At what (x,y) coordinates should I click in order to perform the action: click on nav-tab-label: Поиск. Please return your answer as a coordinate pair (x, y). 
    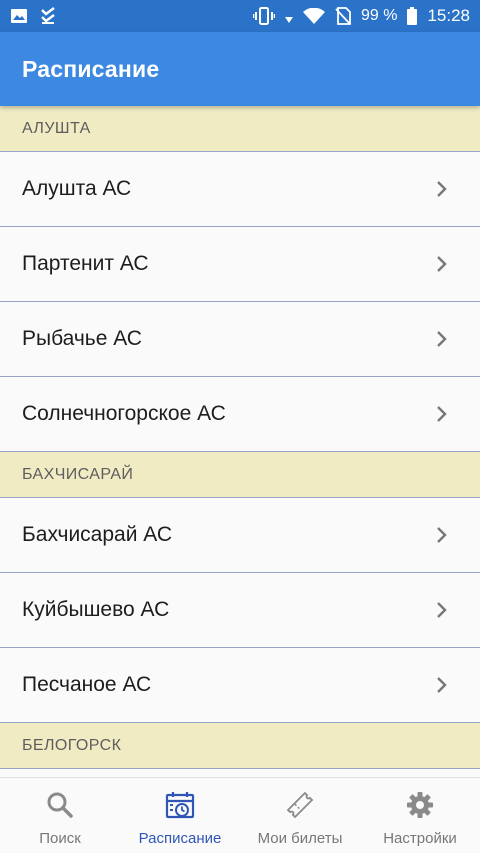
    Looking at the image, I should click on (60, 838).